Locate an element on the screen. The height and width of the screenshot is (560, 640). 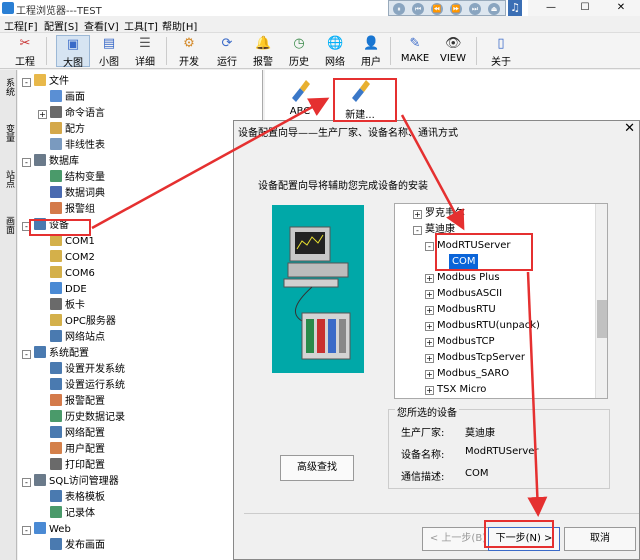
toolbar-alarm-button: 🔔 报警 is located at coordinates (263, 51).